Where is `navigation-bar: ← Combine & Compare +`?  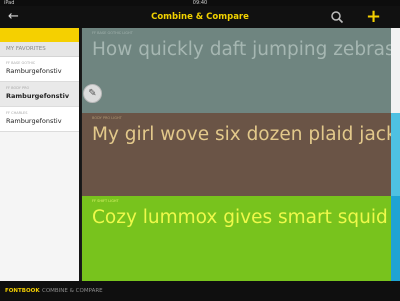
navigation-bar: ← Combine & Compare + is located at coordinates (200, 17).